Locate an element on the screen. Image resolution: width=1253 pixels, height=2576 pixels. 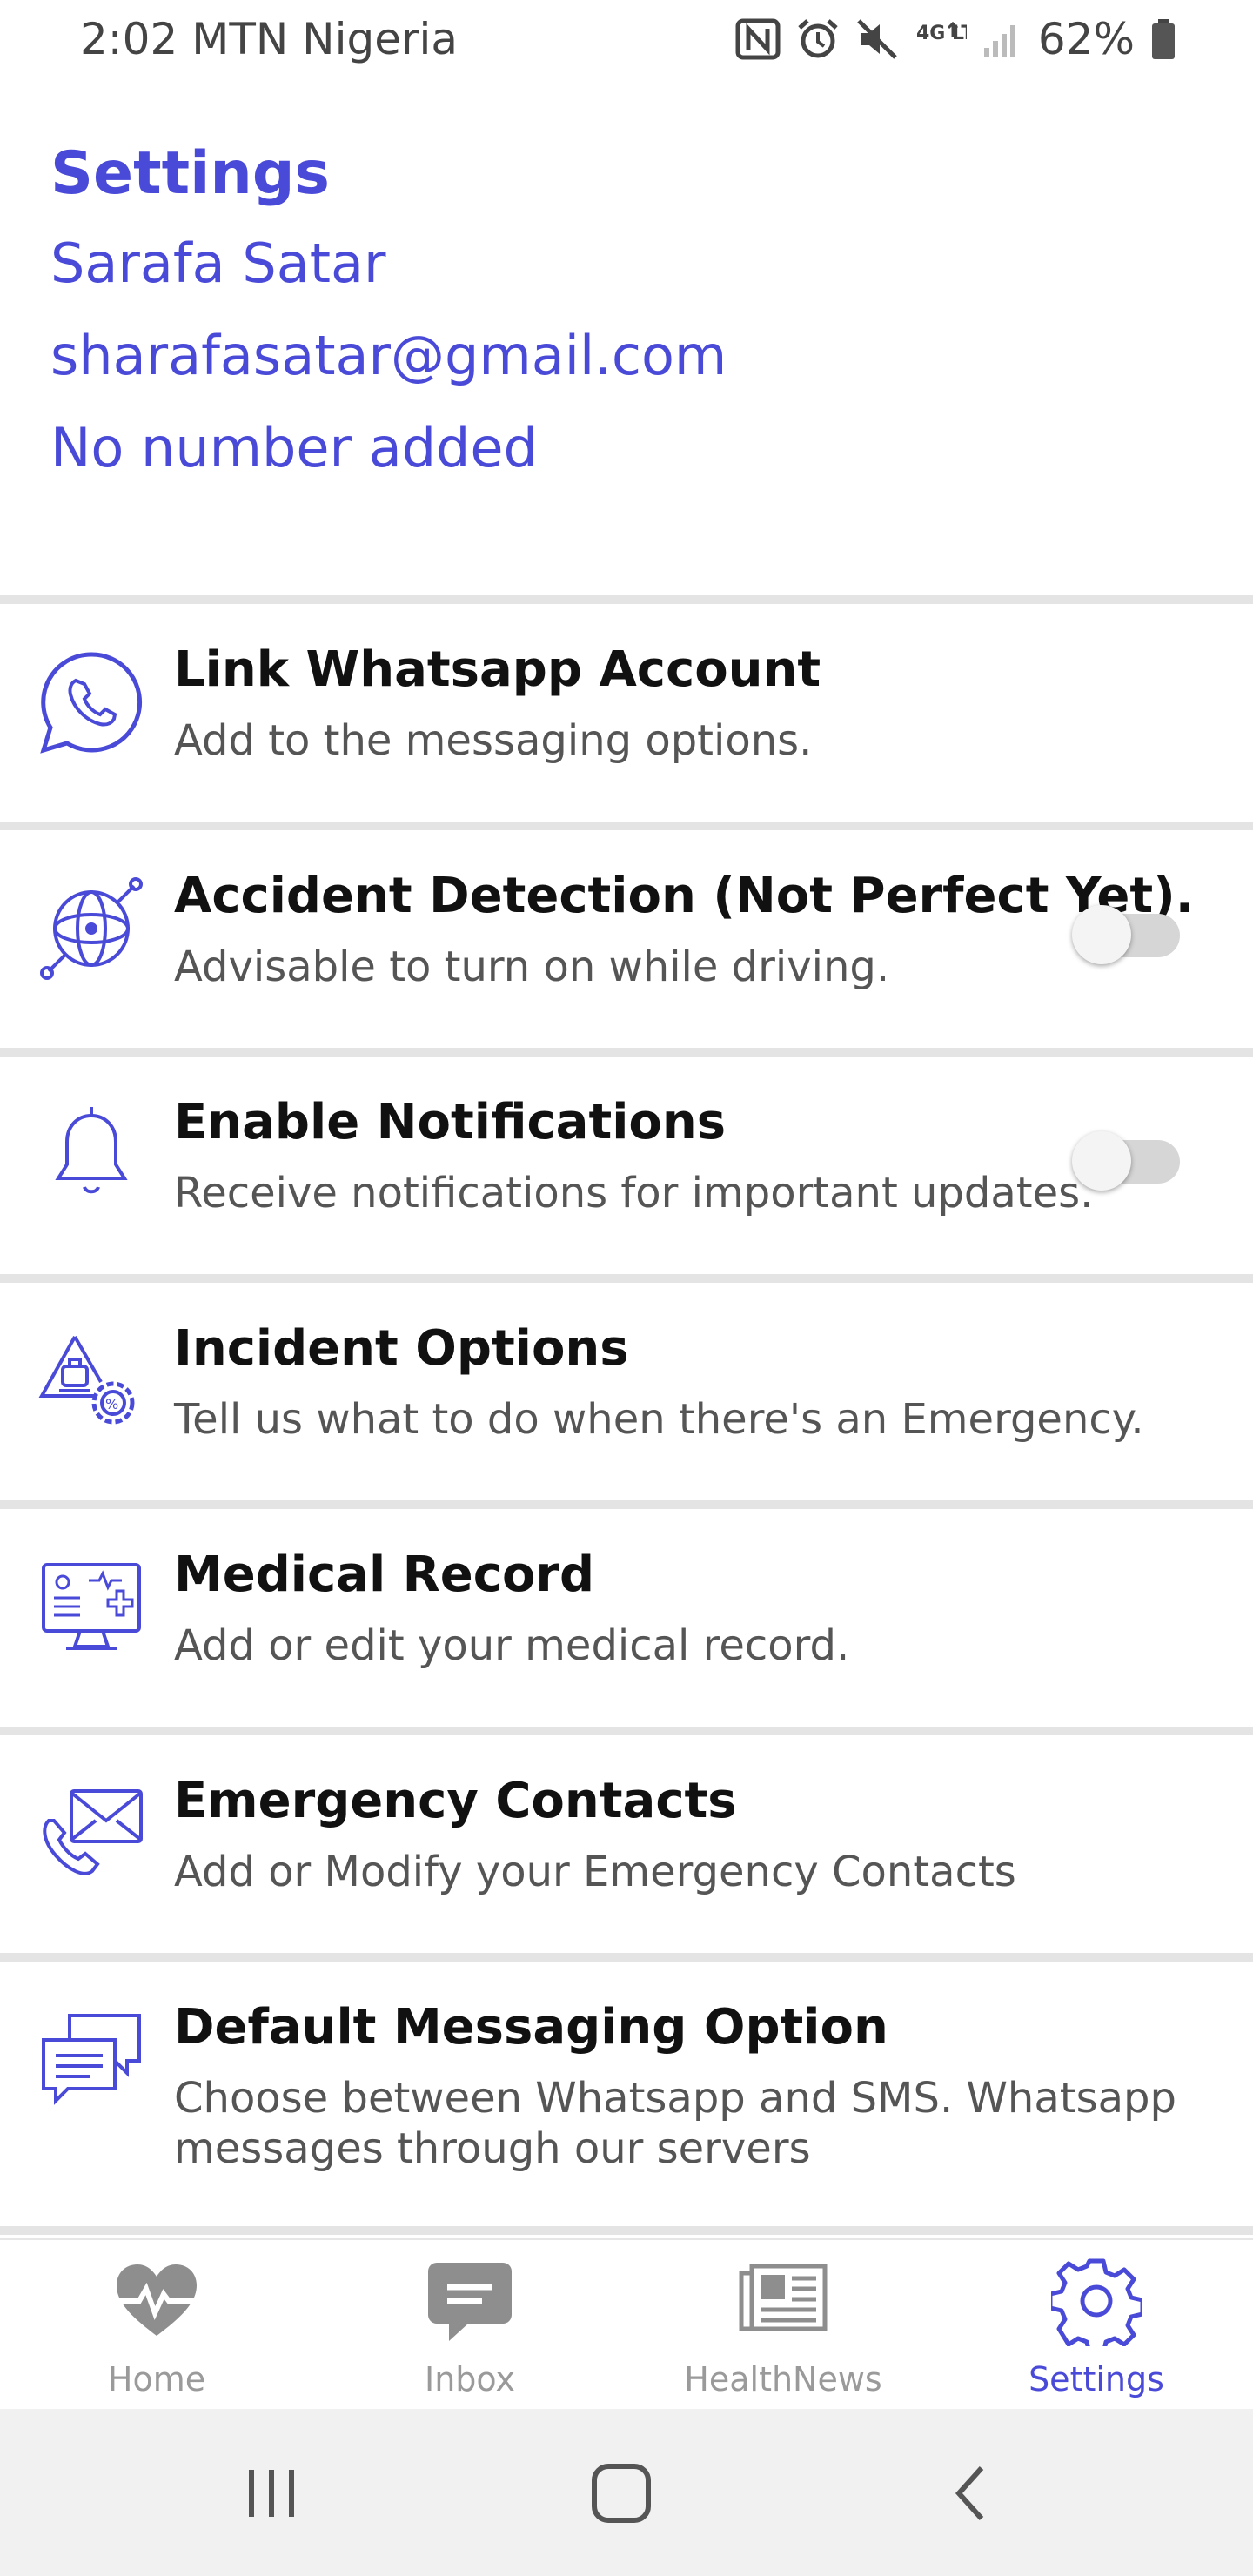
setting-subtitle: Add or Modify your Emergency Contacts is located at coordinates (595, 1872).